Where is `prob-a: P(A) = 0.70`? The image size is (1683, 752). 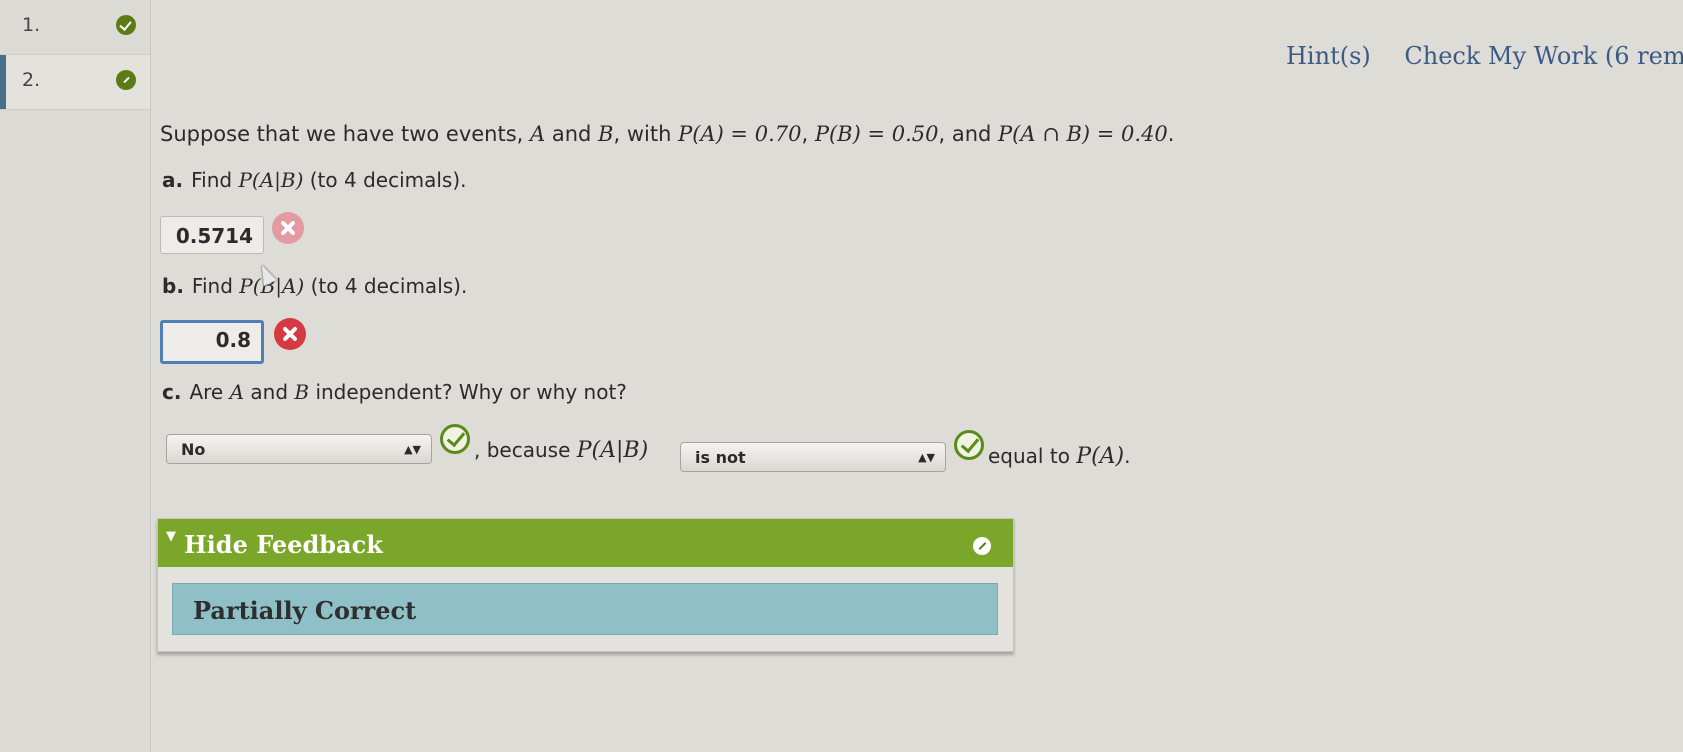 prob-a: P(A) = 0.70 is located at coordinates (740, 134).